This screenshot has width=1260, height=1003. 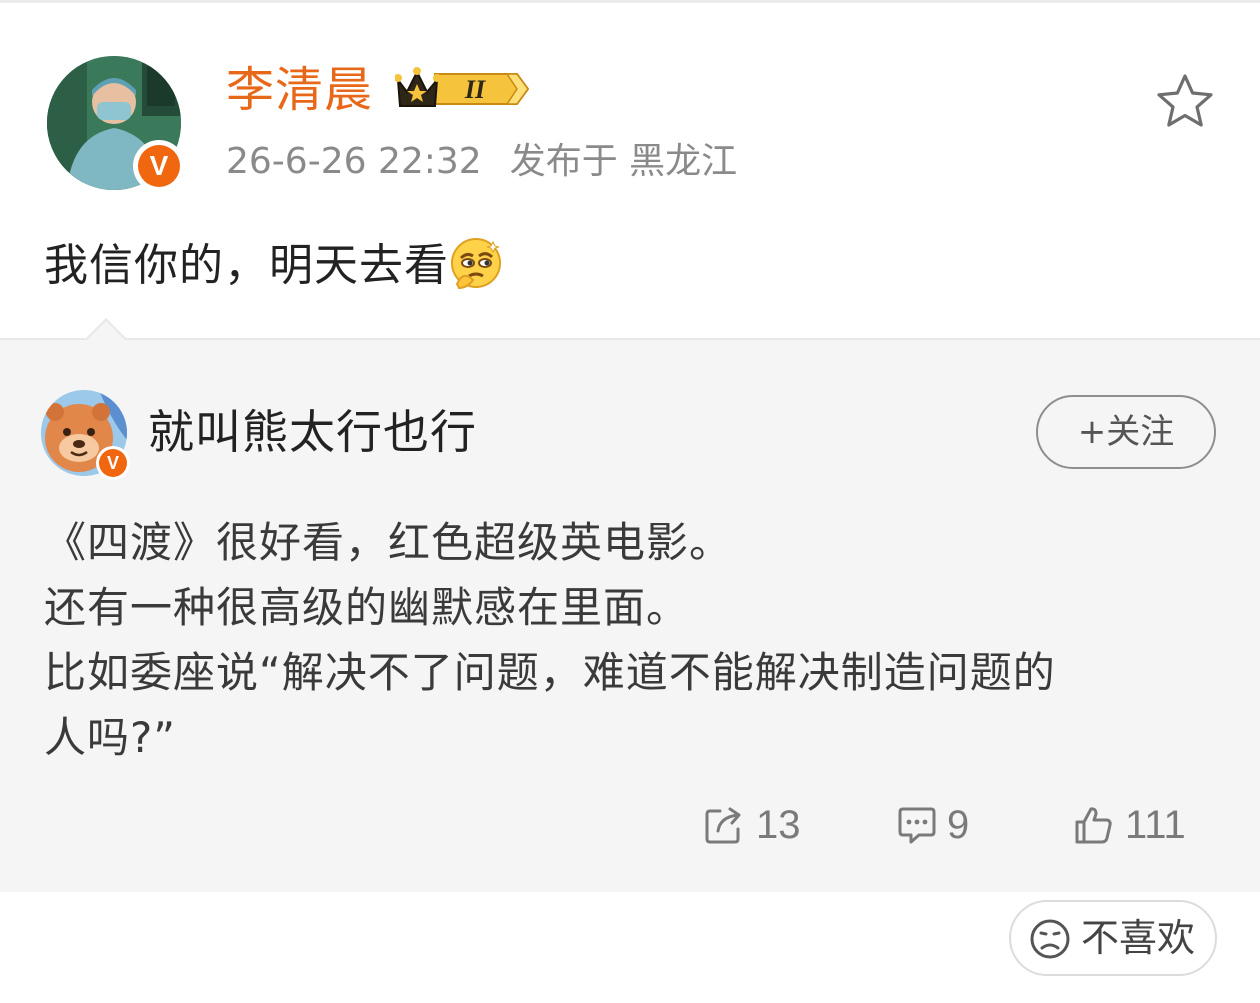 I want to click on quote-pointer-fill, so click(x=106, y=331).